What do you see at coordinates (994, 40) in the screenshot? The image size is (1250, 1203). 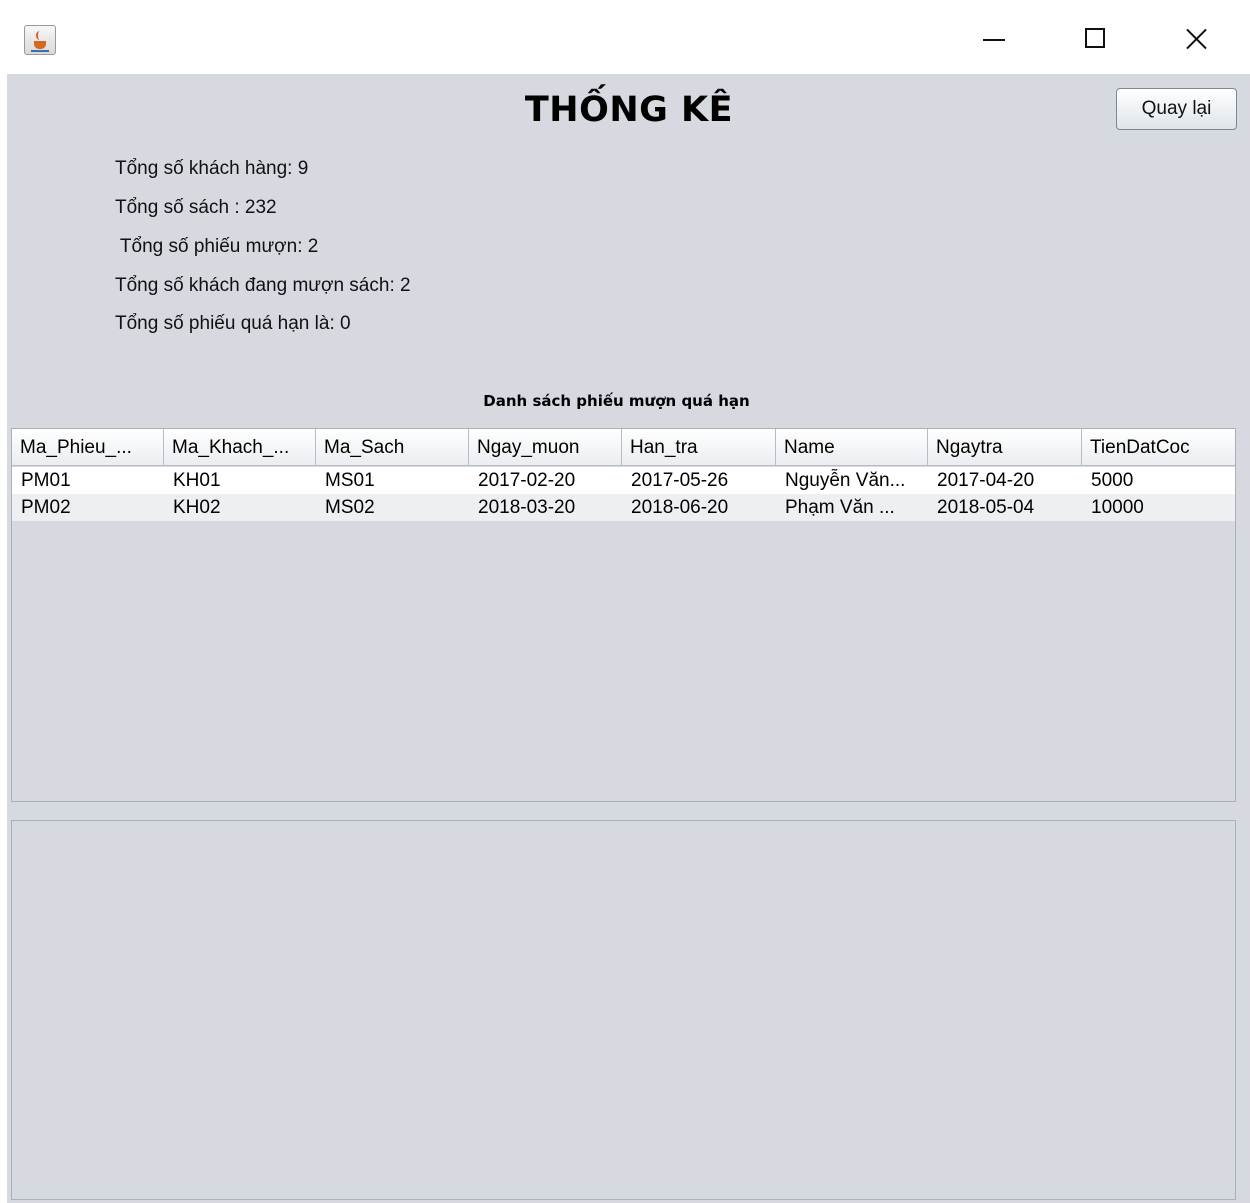 I see `minimize-icon` at bounding box center [994, 40].